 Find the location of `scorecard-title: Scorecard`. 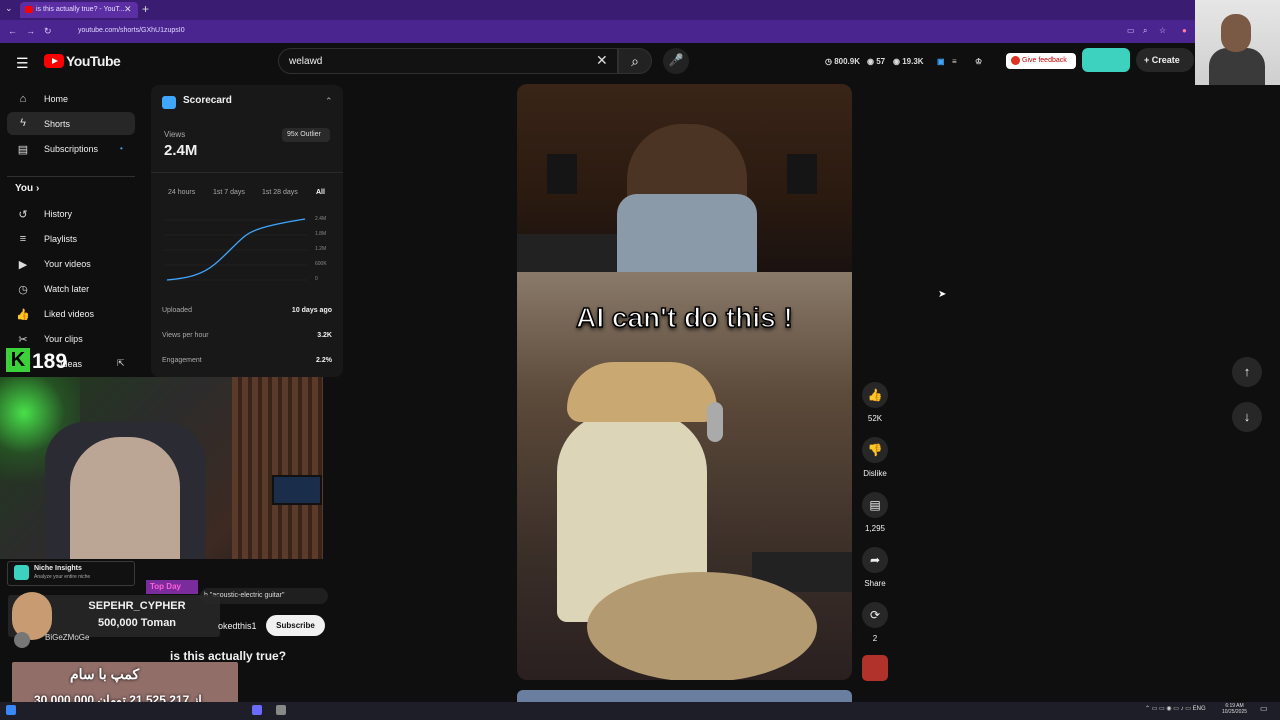

scorecard-title: Scorecard is located at coordinates (207, 100).